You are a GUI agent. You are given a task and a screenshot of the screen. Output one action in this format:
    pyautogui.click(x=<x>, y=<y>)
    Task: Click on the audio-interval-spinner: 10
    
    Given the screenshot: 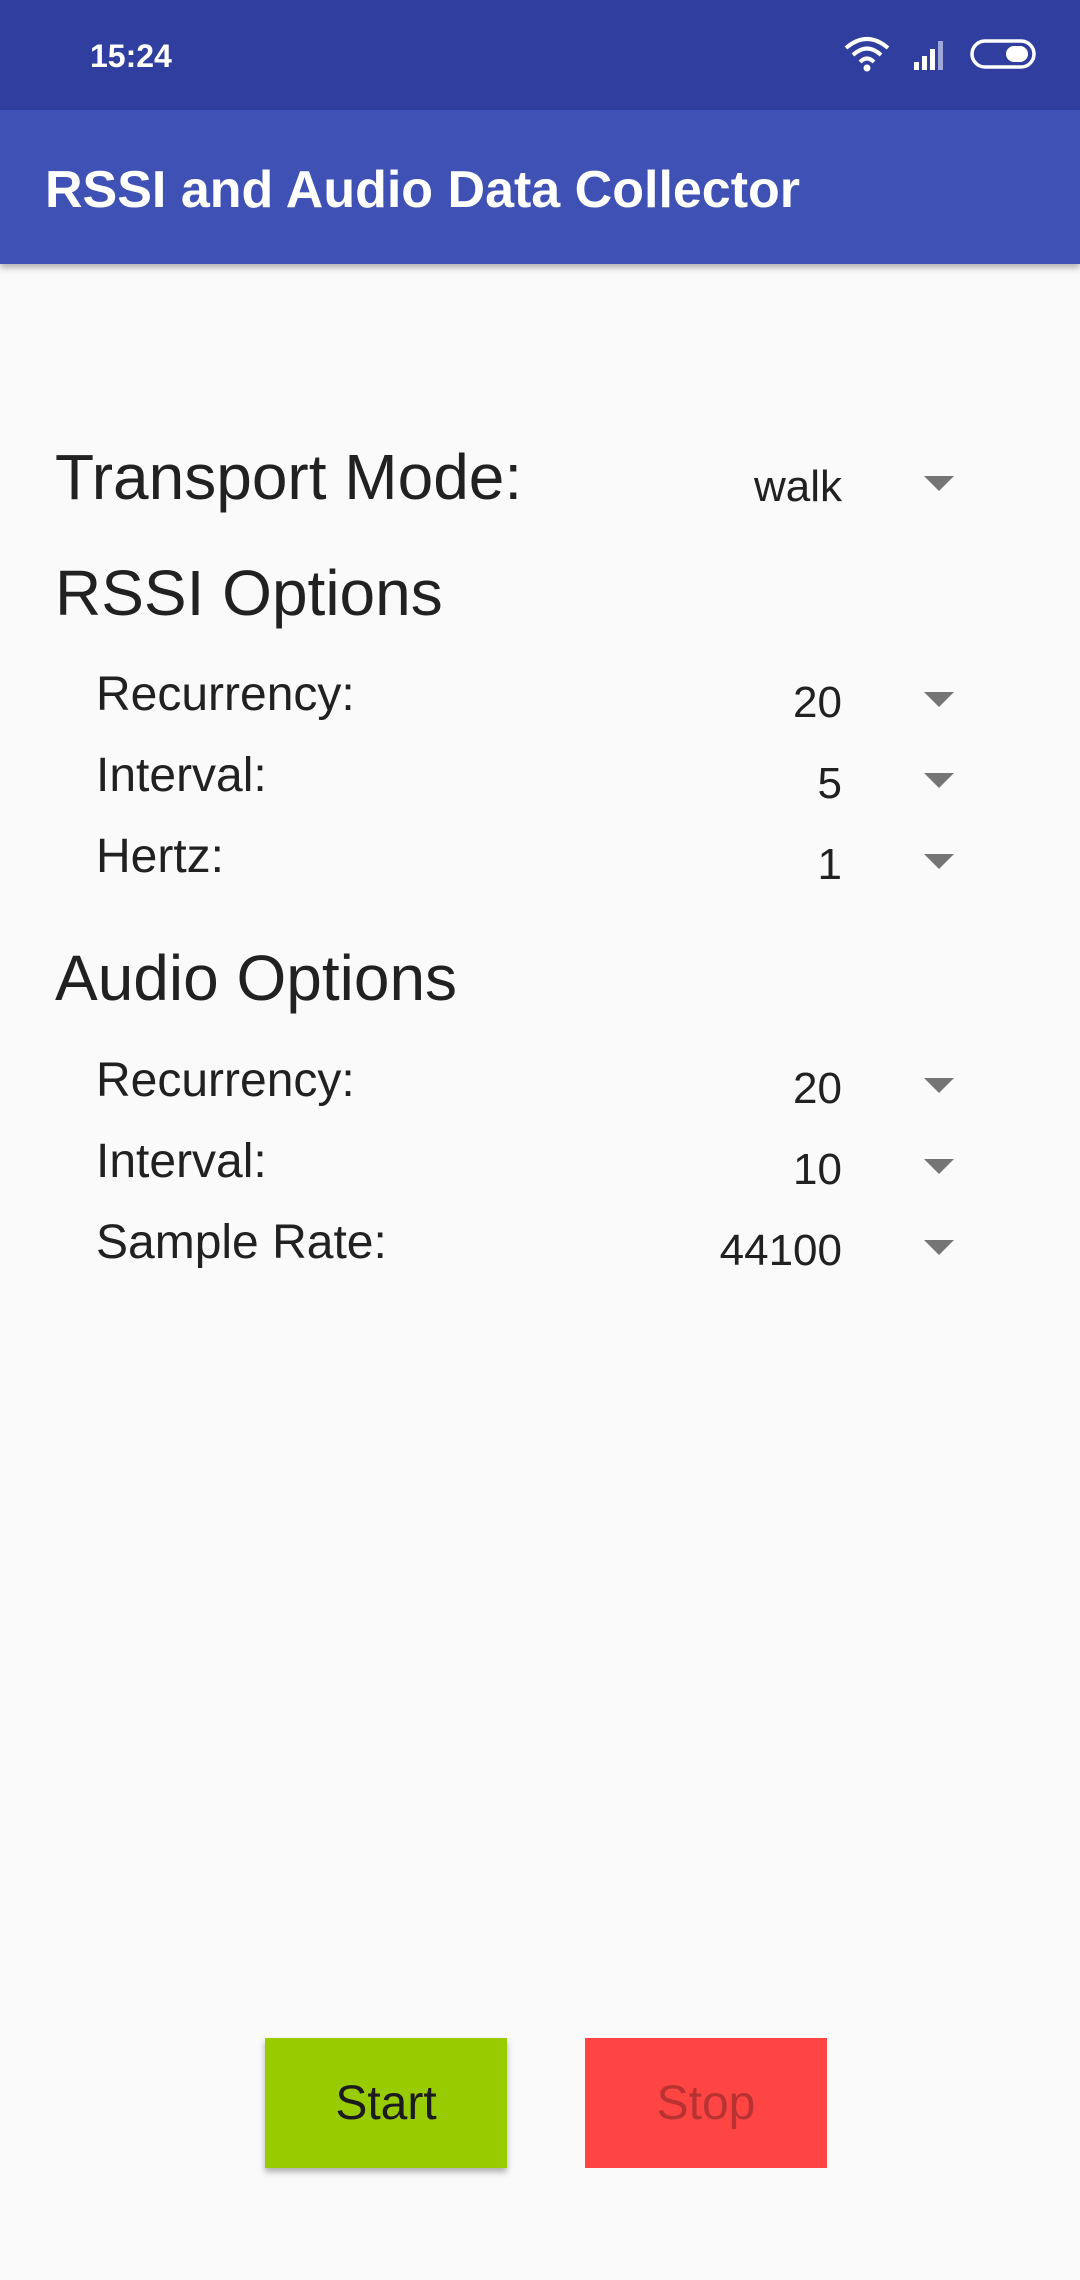 What is the action you would take?
    pyautogui.click(x=830, y=1166)
    